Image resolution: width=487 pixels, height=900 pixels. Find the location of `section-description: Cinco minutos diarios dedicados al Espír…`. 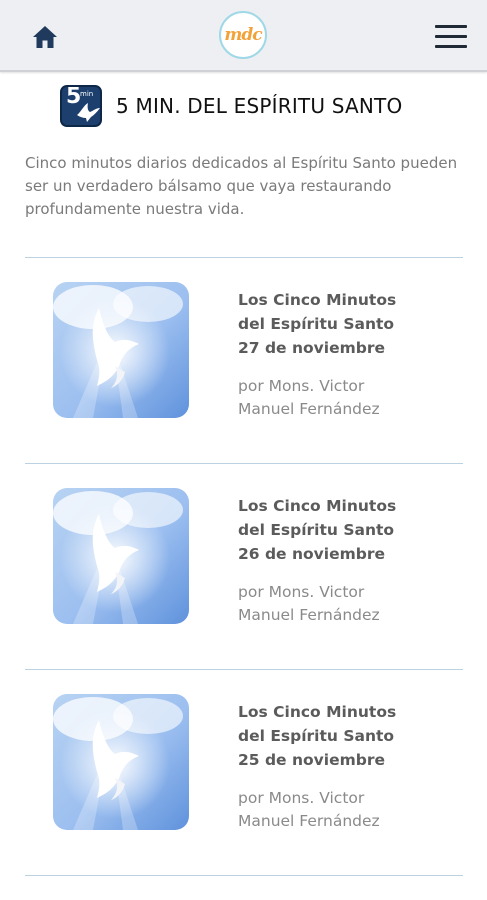

section-description: Cinco minutos diarios dedicados al Espír… is located at coordinates (241, 186).